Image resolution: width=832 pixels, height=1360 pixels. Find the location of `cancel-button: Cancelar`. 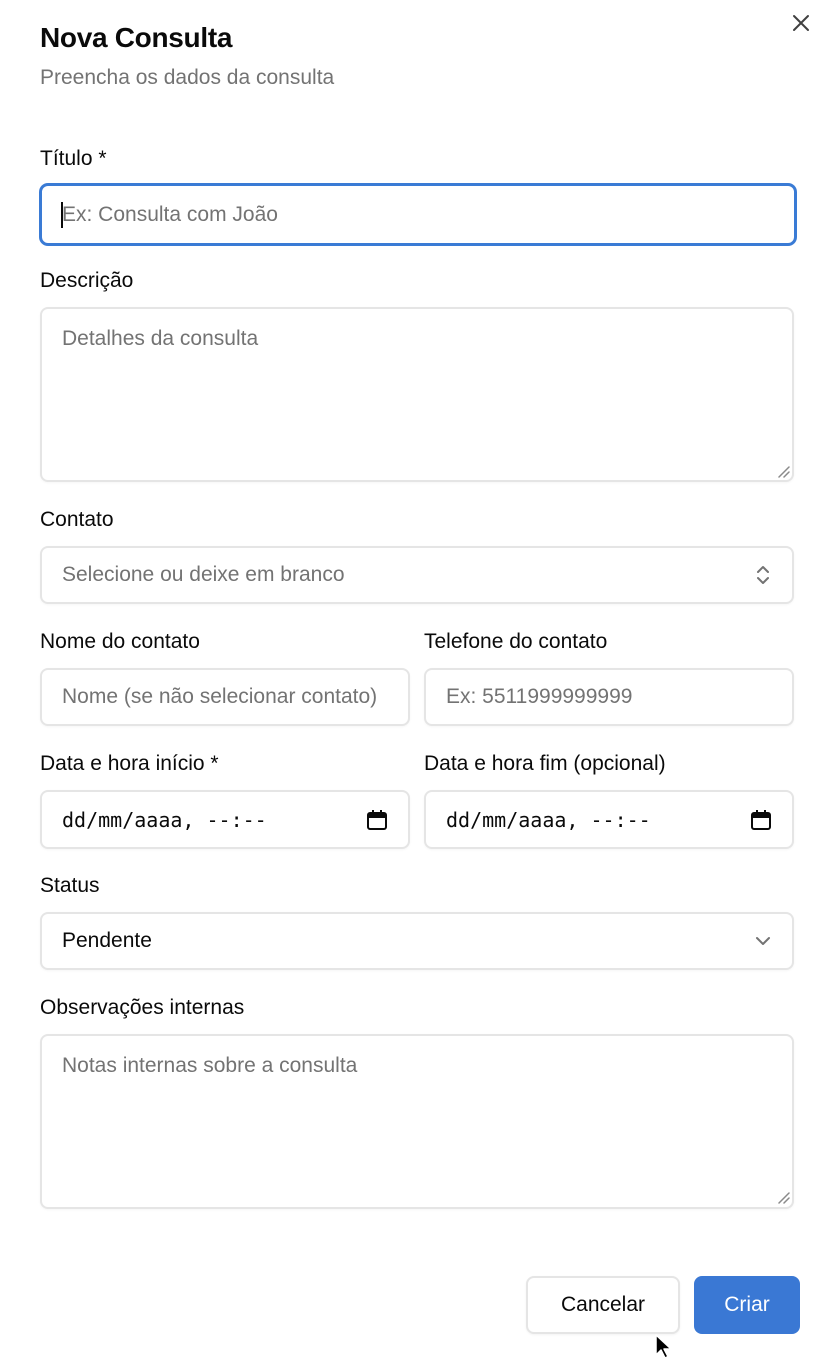

cancel-button: Cancelar is located at coordinates (603, 1305).